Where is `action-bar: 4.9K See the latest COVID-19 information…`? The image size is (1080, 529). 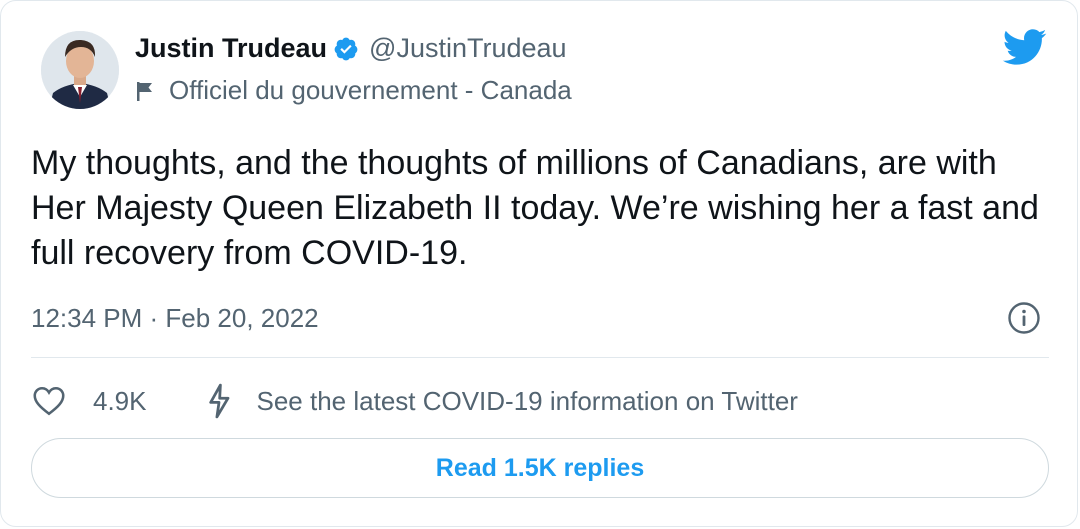 action-bar: 4.9K See the latest COVID-19 information… is located at coordinates (414, 401).